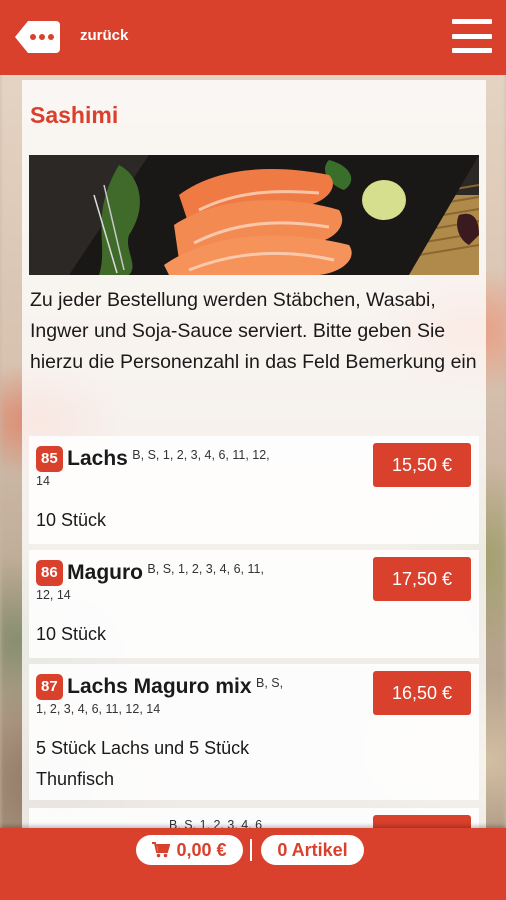  I want to click on item-allergens: B, S,, so click(269, 683).